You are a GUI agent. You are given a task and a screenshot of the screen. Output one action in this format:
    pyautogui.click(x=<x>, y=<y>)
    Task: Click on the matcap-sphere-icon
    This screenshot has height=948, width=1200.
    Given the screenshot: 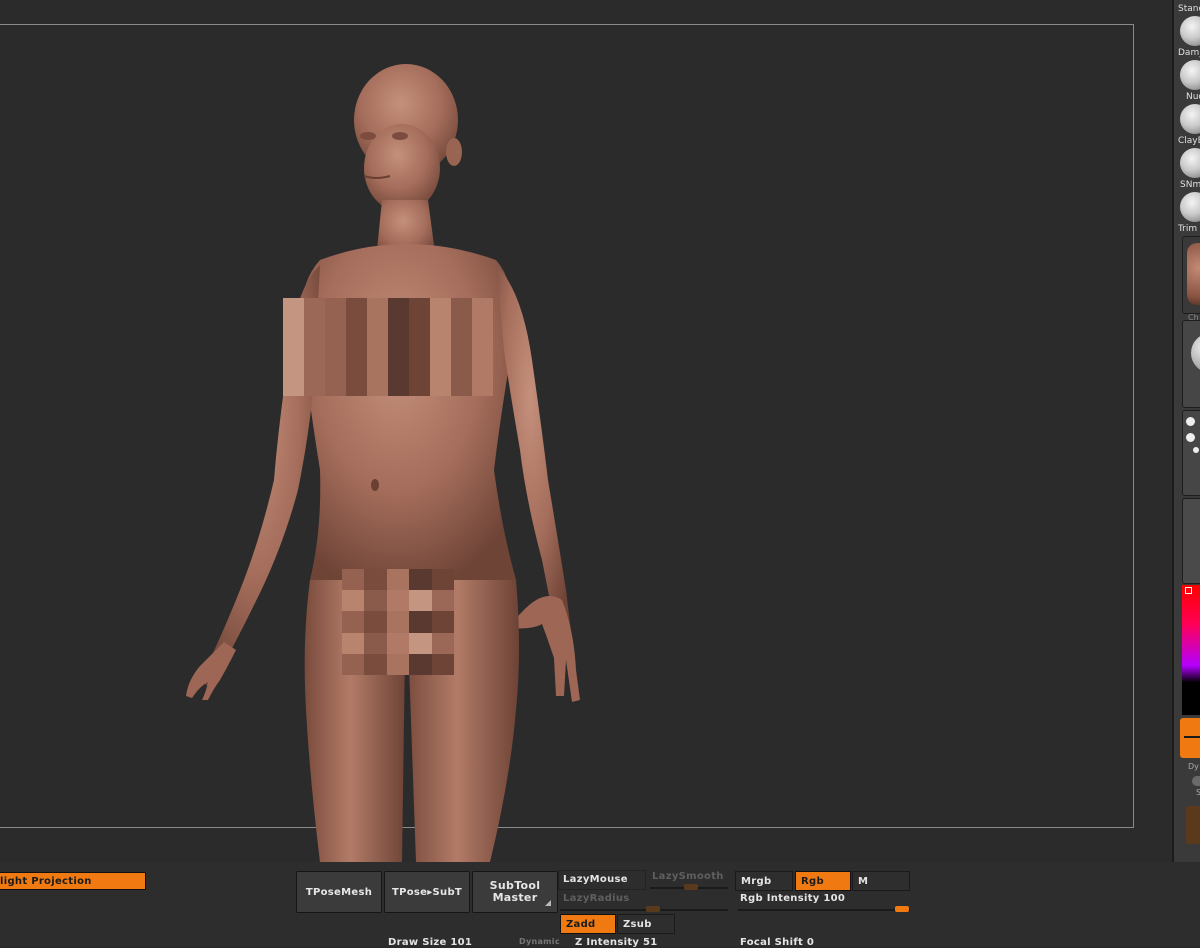 What is the action you would take?
    pyautogui.click(x=1195, y=353)
    